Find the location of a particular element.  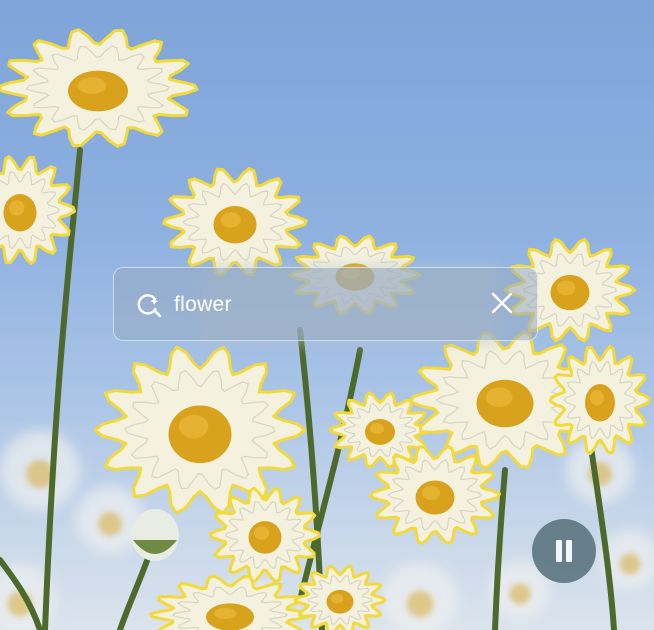

close-icon is located at coordinates (502, 305).